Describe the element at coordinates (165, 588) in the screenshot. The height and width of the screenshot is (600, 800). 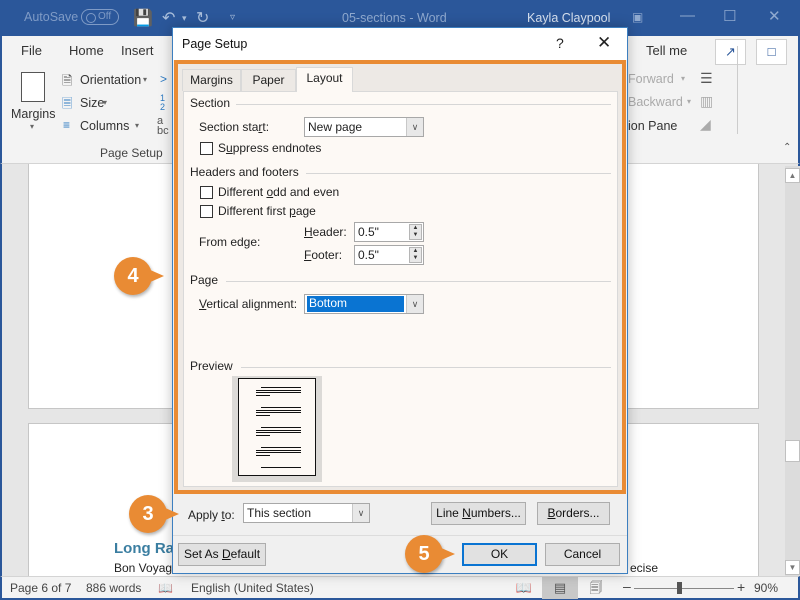
I see `proofing-icon: 📖` at that location.